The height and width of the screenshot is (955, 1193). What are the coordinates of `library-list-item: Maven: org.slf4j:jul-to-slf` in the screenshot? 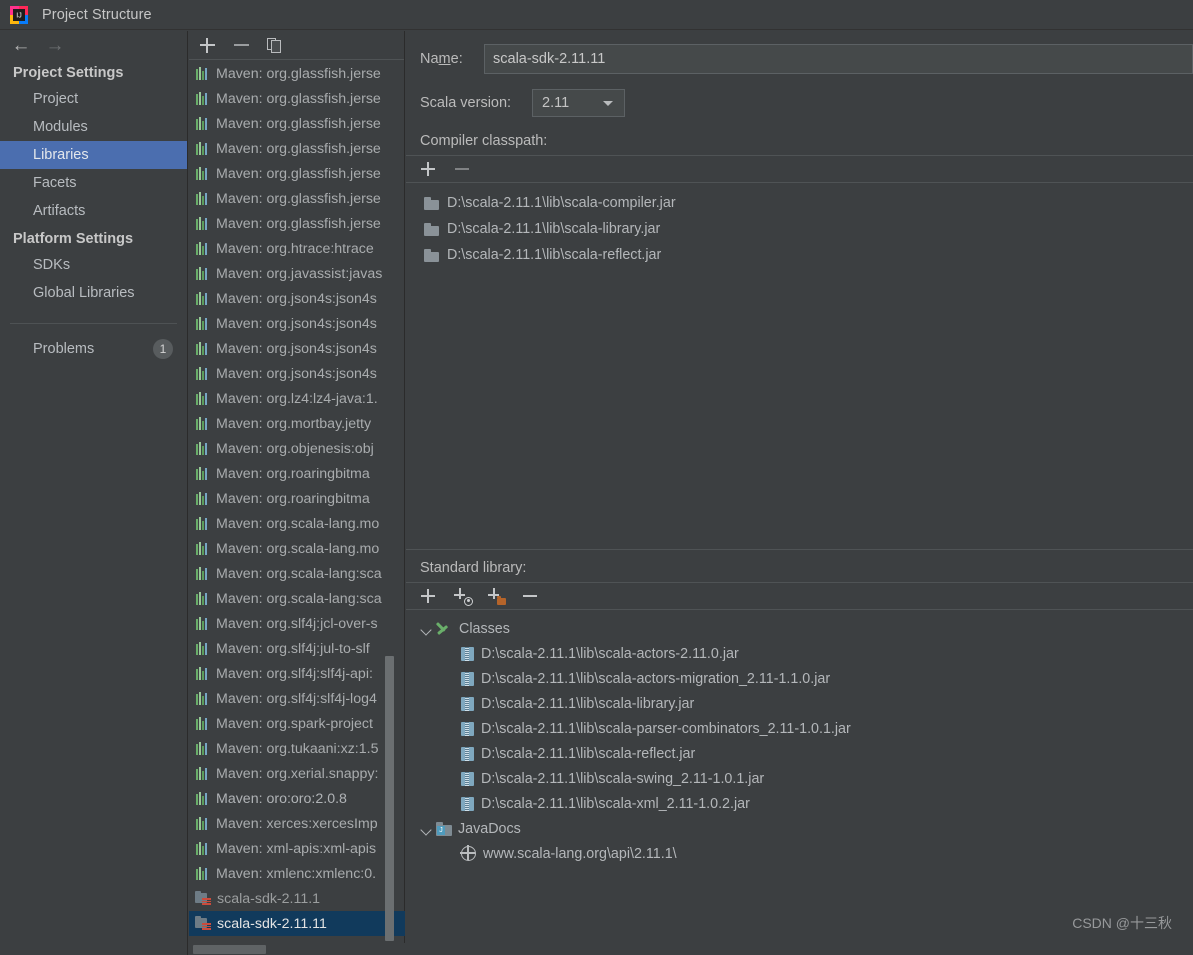 It's located at (297, 648).